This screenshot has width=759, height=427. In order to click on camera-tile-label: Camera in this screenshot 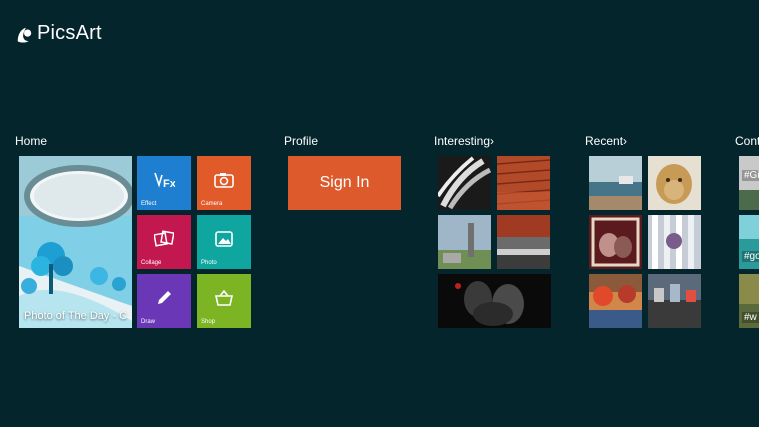, I will do `click(212, 204)`.